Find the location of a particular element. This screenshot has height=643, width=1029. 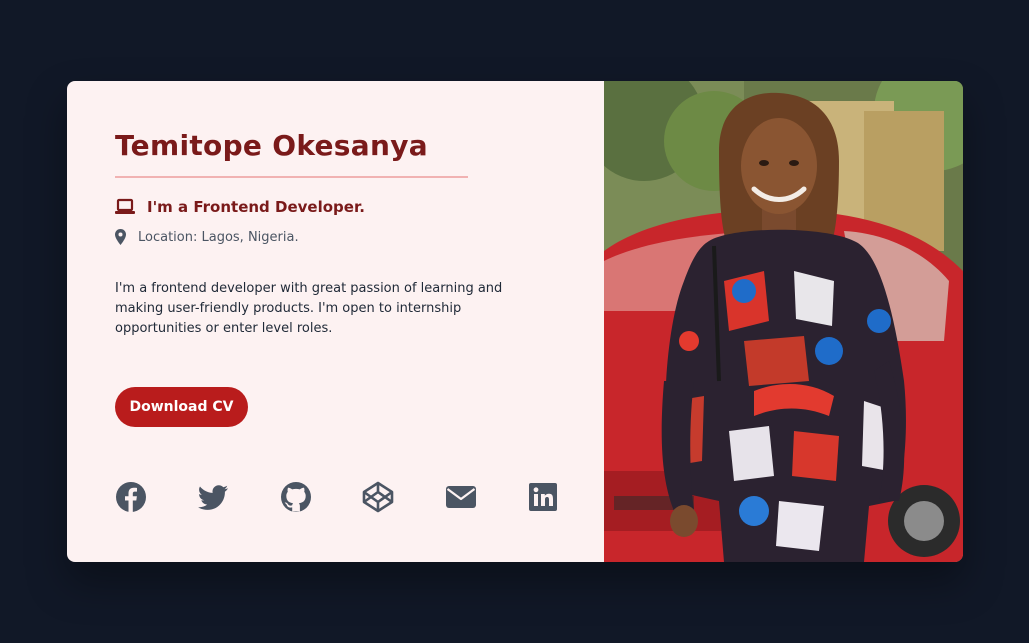

linkedin-icon is located at coordinates (543, 497).